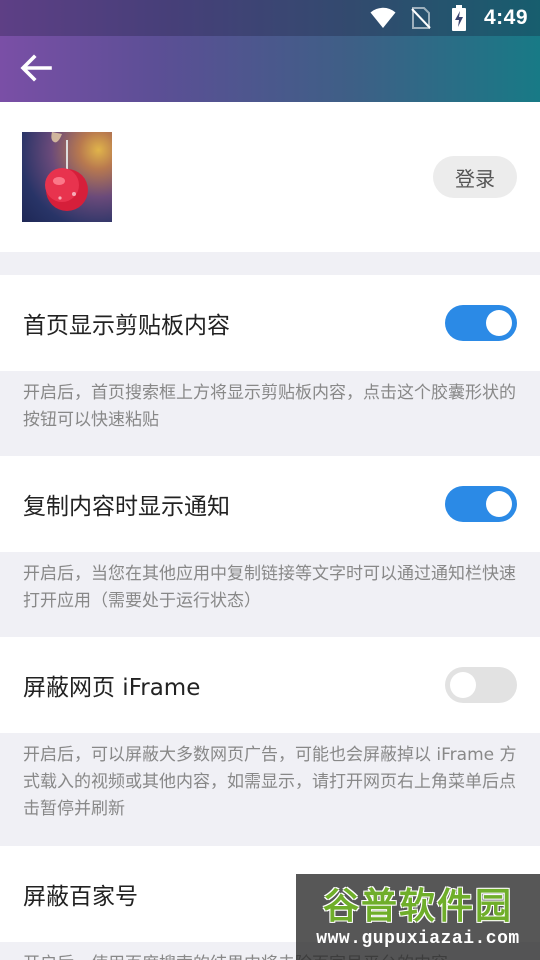 The image size is (540, 960). I want to click on copy-notification-toggle, so click(481, 504).